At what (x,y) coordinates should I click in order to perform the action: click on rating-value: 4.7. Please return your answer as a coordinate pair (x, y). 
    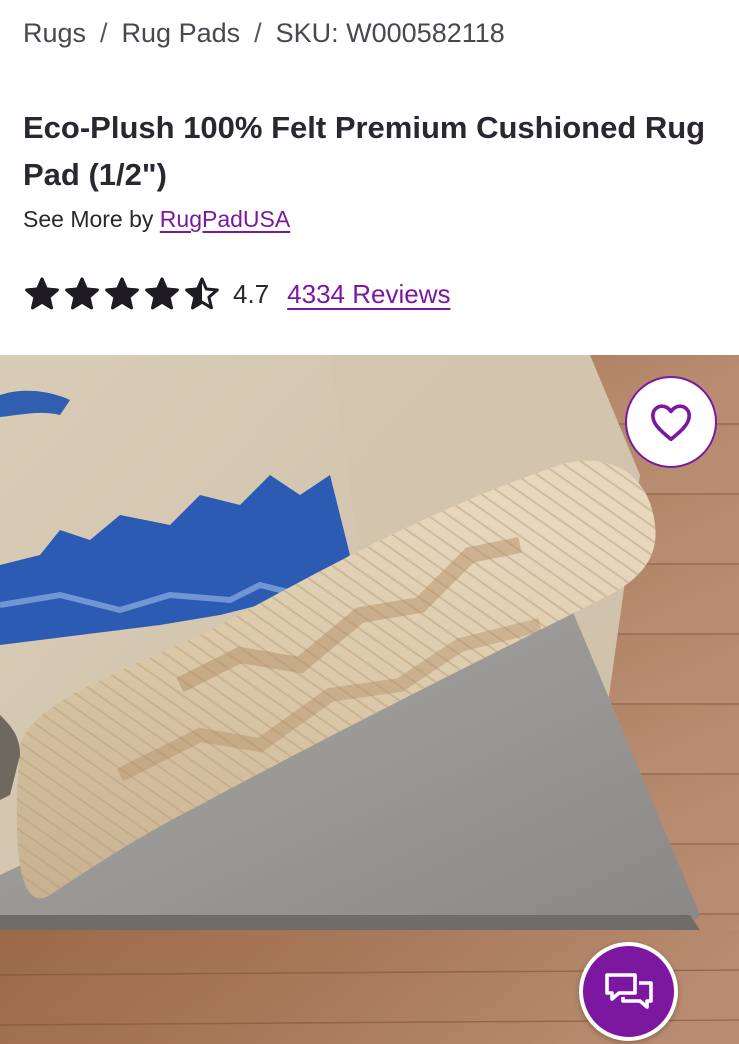
    Looking at the image, I should click on (251, 293).